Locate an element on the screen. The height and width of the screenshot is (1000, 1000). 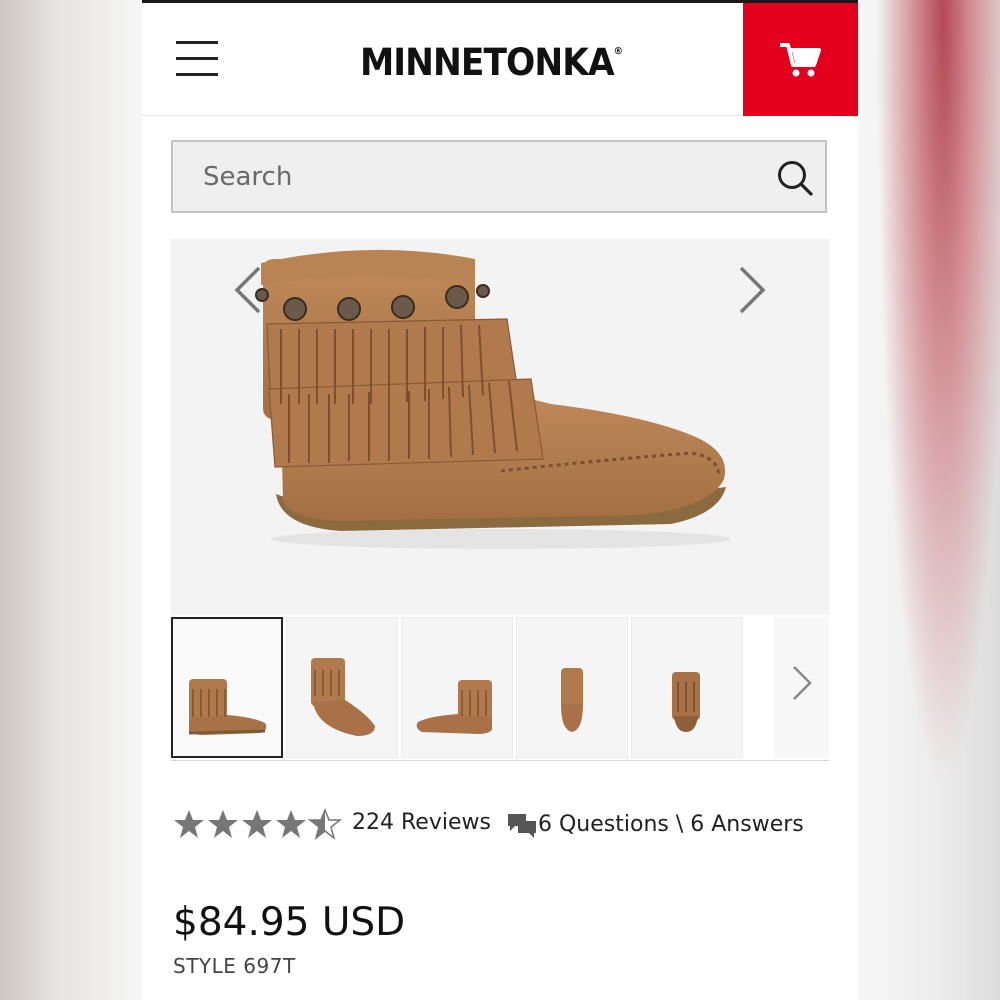
questions-answers-link: 6 Questions \ 6 Answers is located at coordinates (671, 824).